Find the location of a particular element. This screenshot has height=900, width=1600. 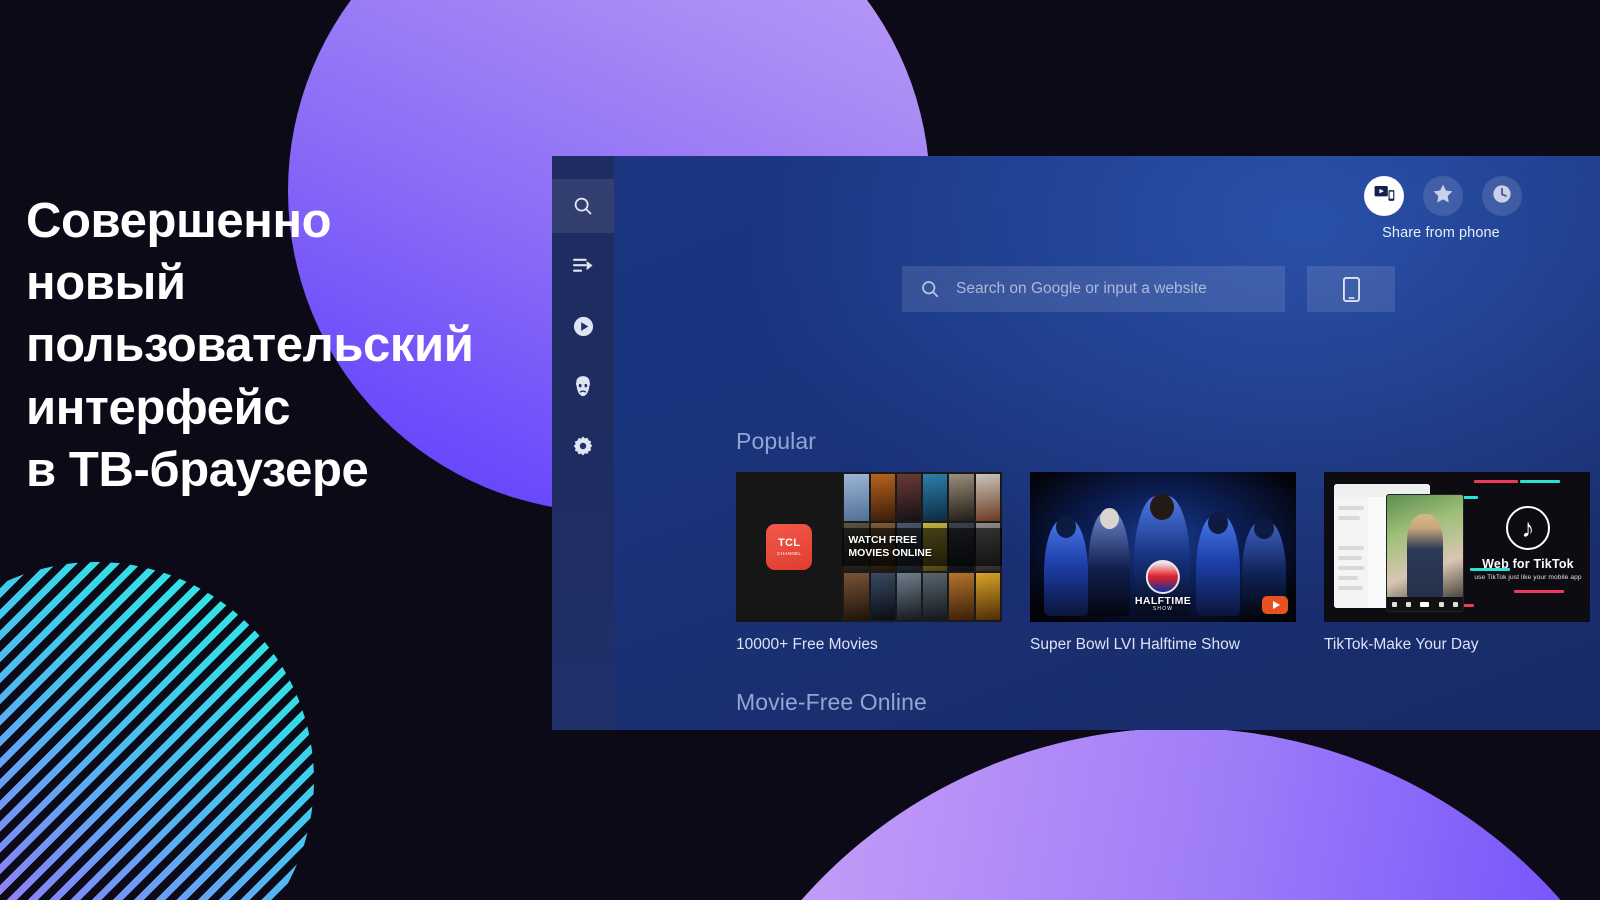

youtube-play-badge is located at coordinates (1275, 605).